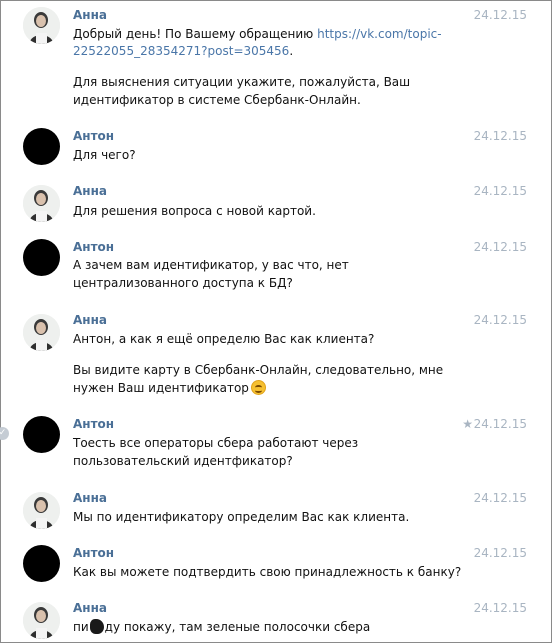  I want to click on check-circle-icon: ✓, so click(4, 433).